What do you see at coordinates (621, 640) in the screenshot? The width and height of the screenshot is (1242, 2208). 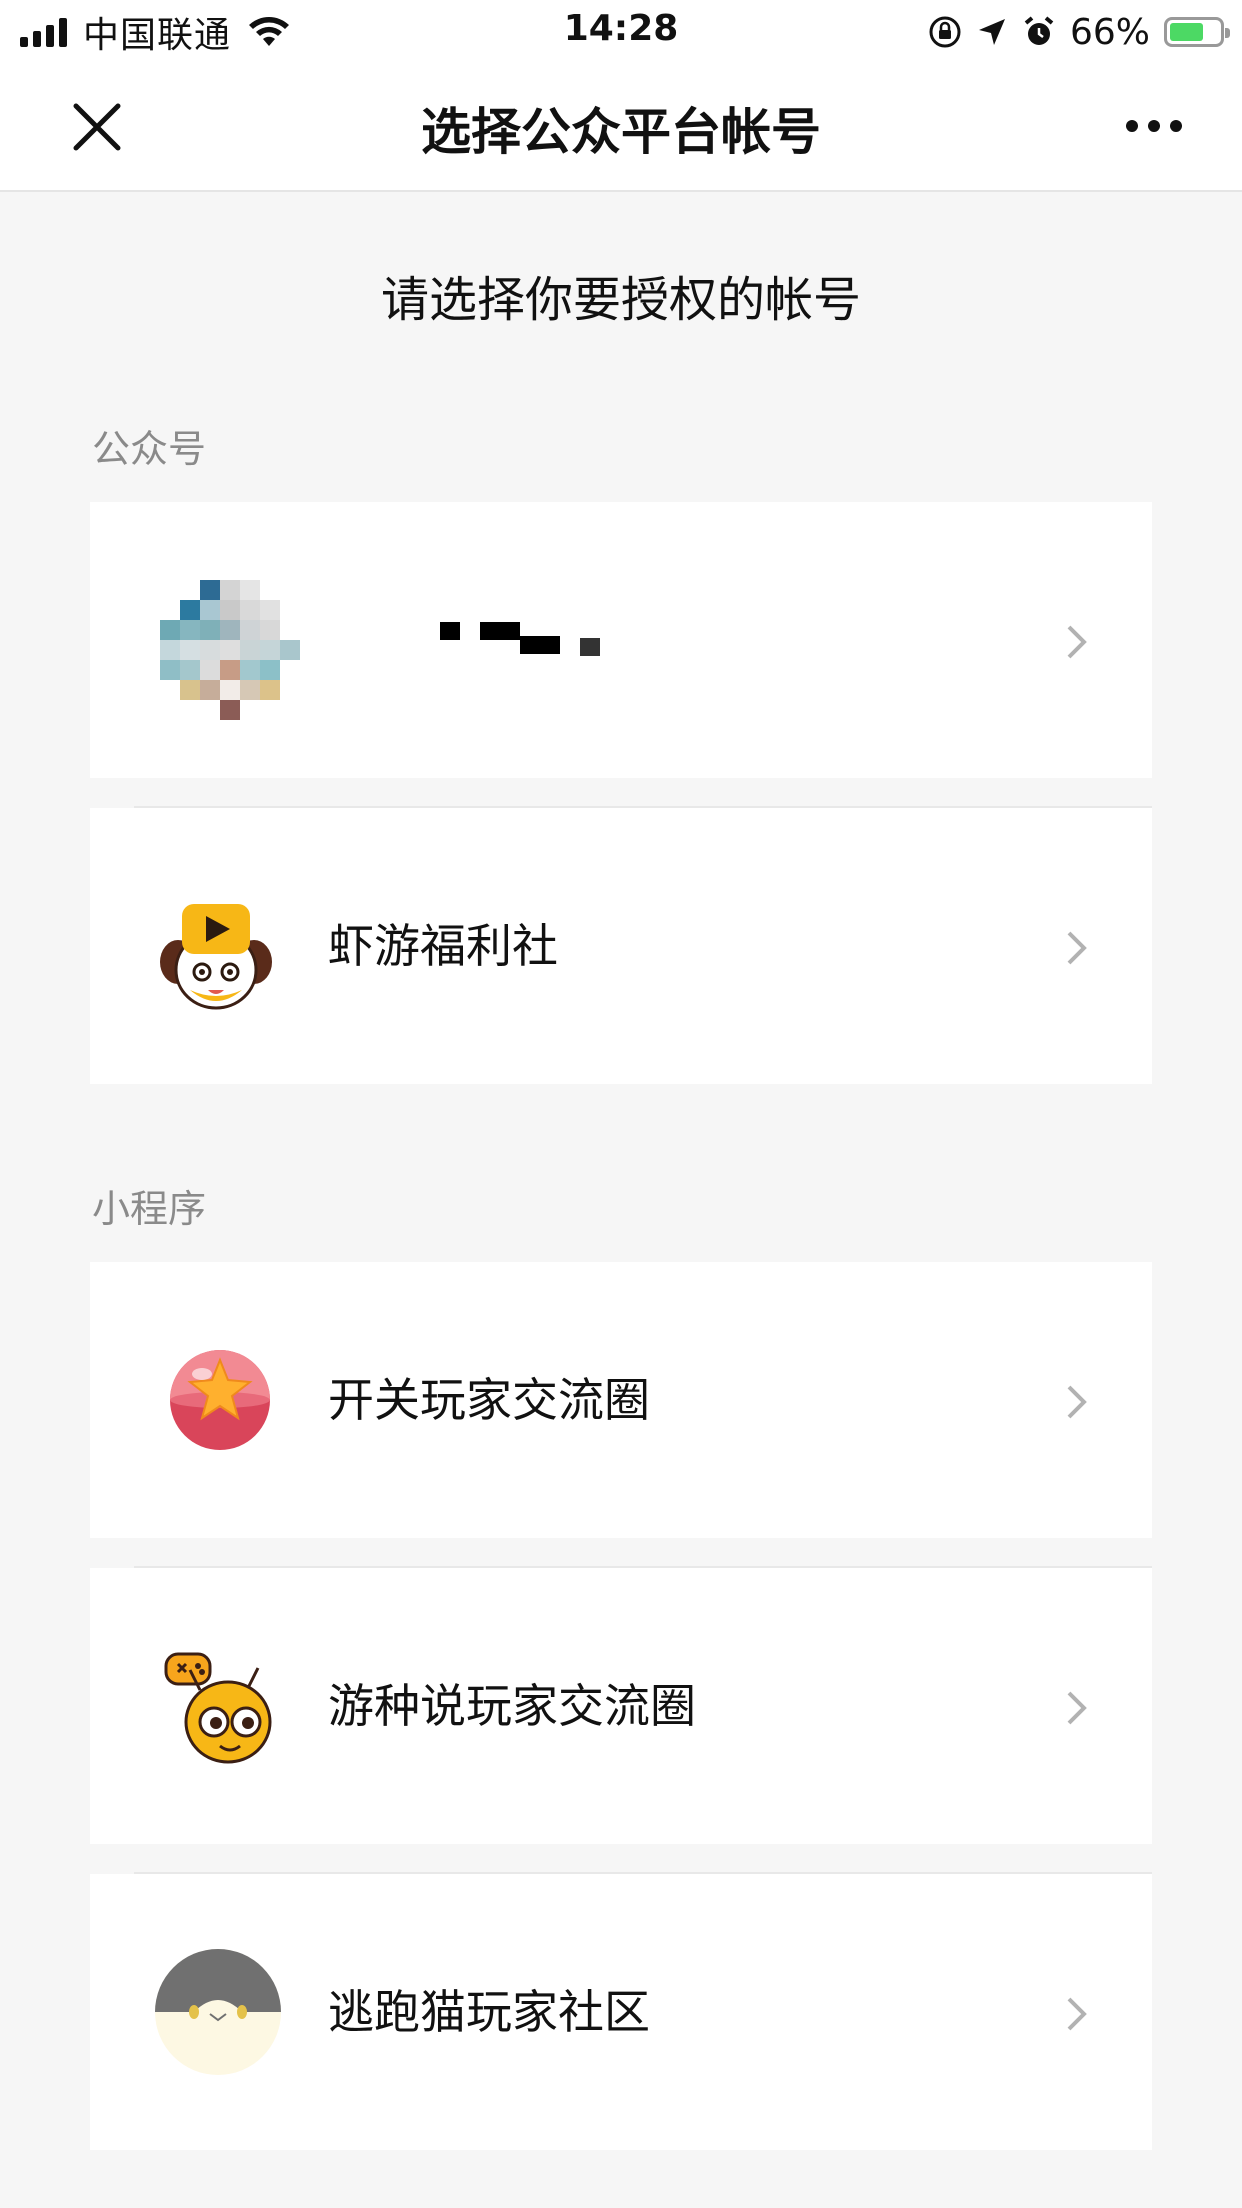 I see `account-item` at bounding box center [621, 640].